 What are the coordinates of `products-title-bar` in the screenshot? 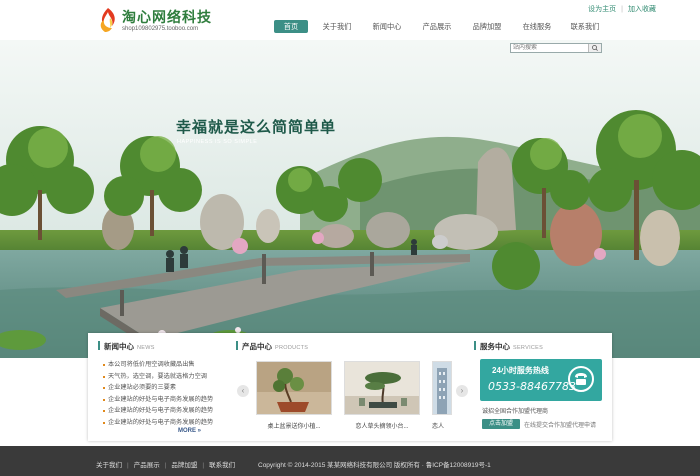 It's located at (237, 345).